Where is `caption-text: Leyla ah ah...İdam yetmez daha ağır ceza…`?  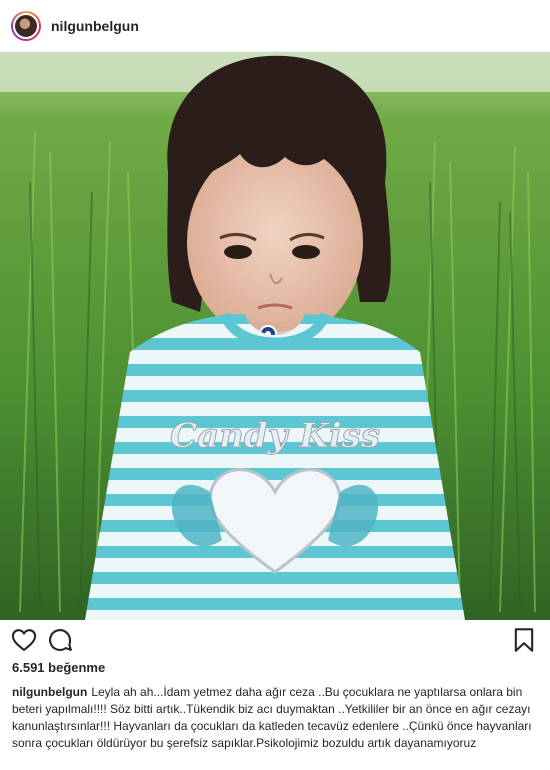
caption-text: Leyla ah ah...İdam yetmez daha ağır ceza… is located at coordinates (272, 717).